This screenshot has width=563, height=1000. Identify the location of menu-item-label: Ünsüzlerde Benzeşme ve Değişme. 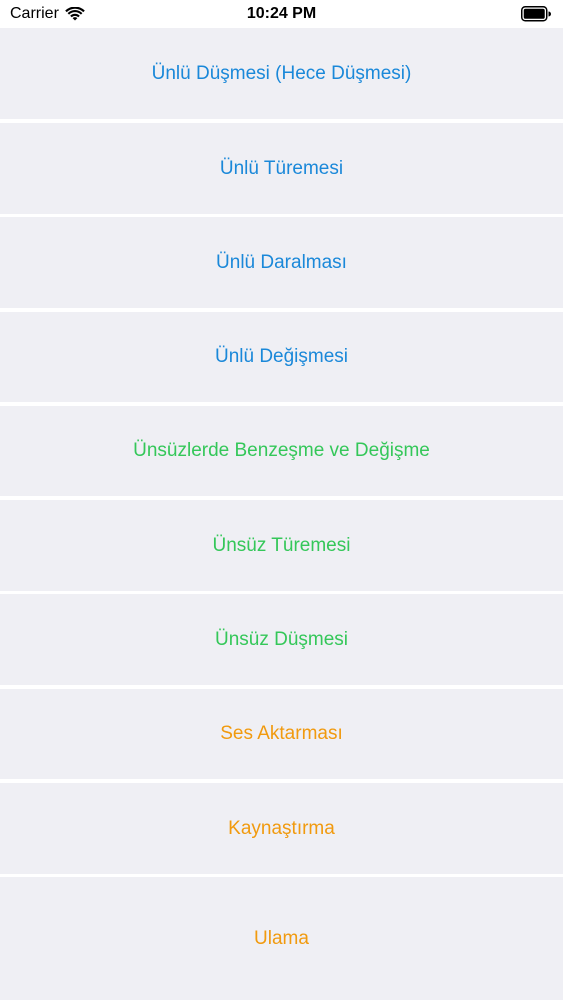
(281, 450).